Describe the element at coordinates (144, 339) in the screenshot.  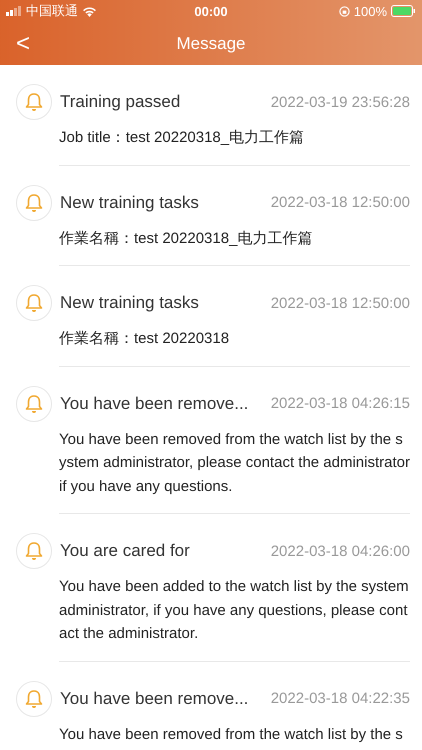
I see `message-body: 作業名稱：test 20220318` at that location.